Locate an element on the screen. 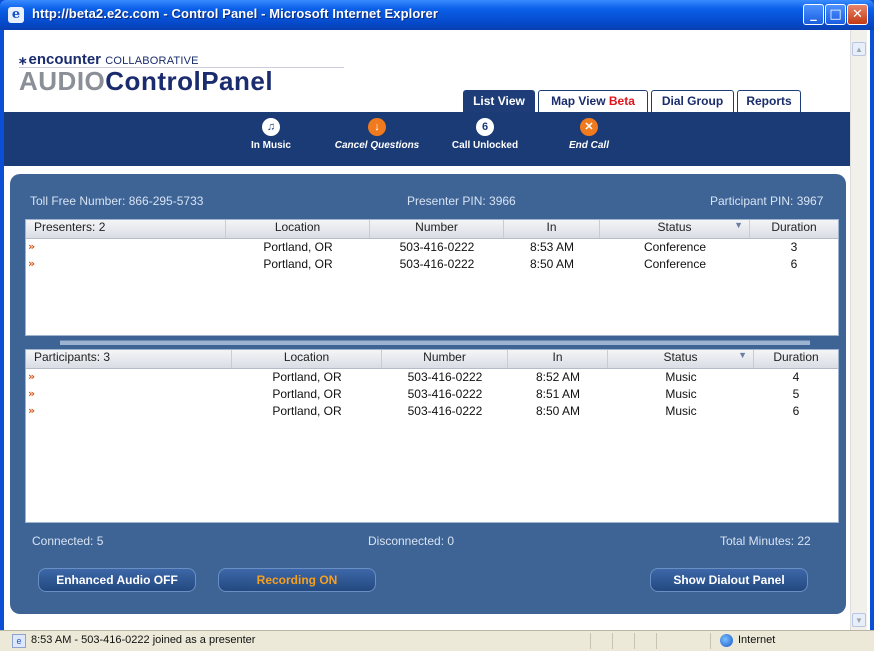 This screenshot has width=874, height=651. unlock-icon: 6 is located at coordinates (485, 127).